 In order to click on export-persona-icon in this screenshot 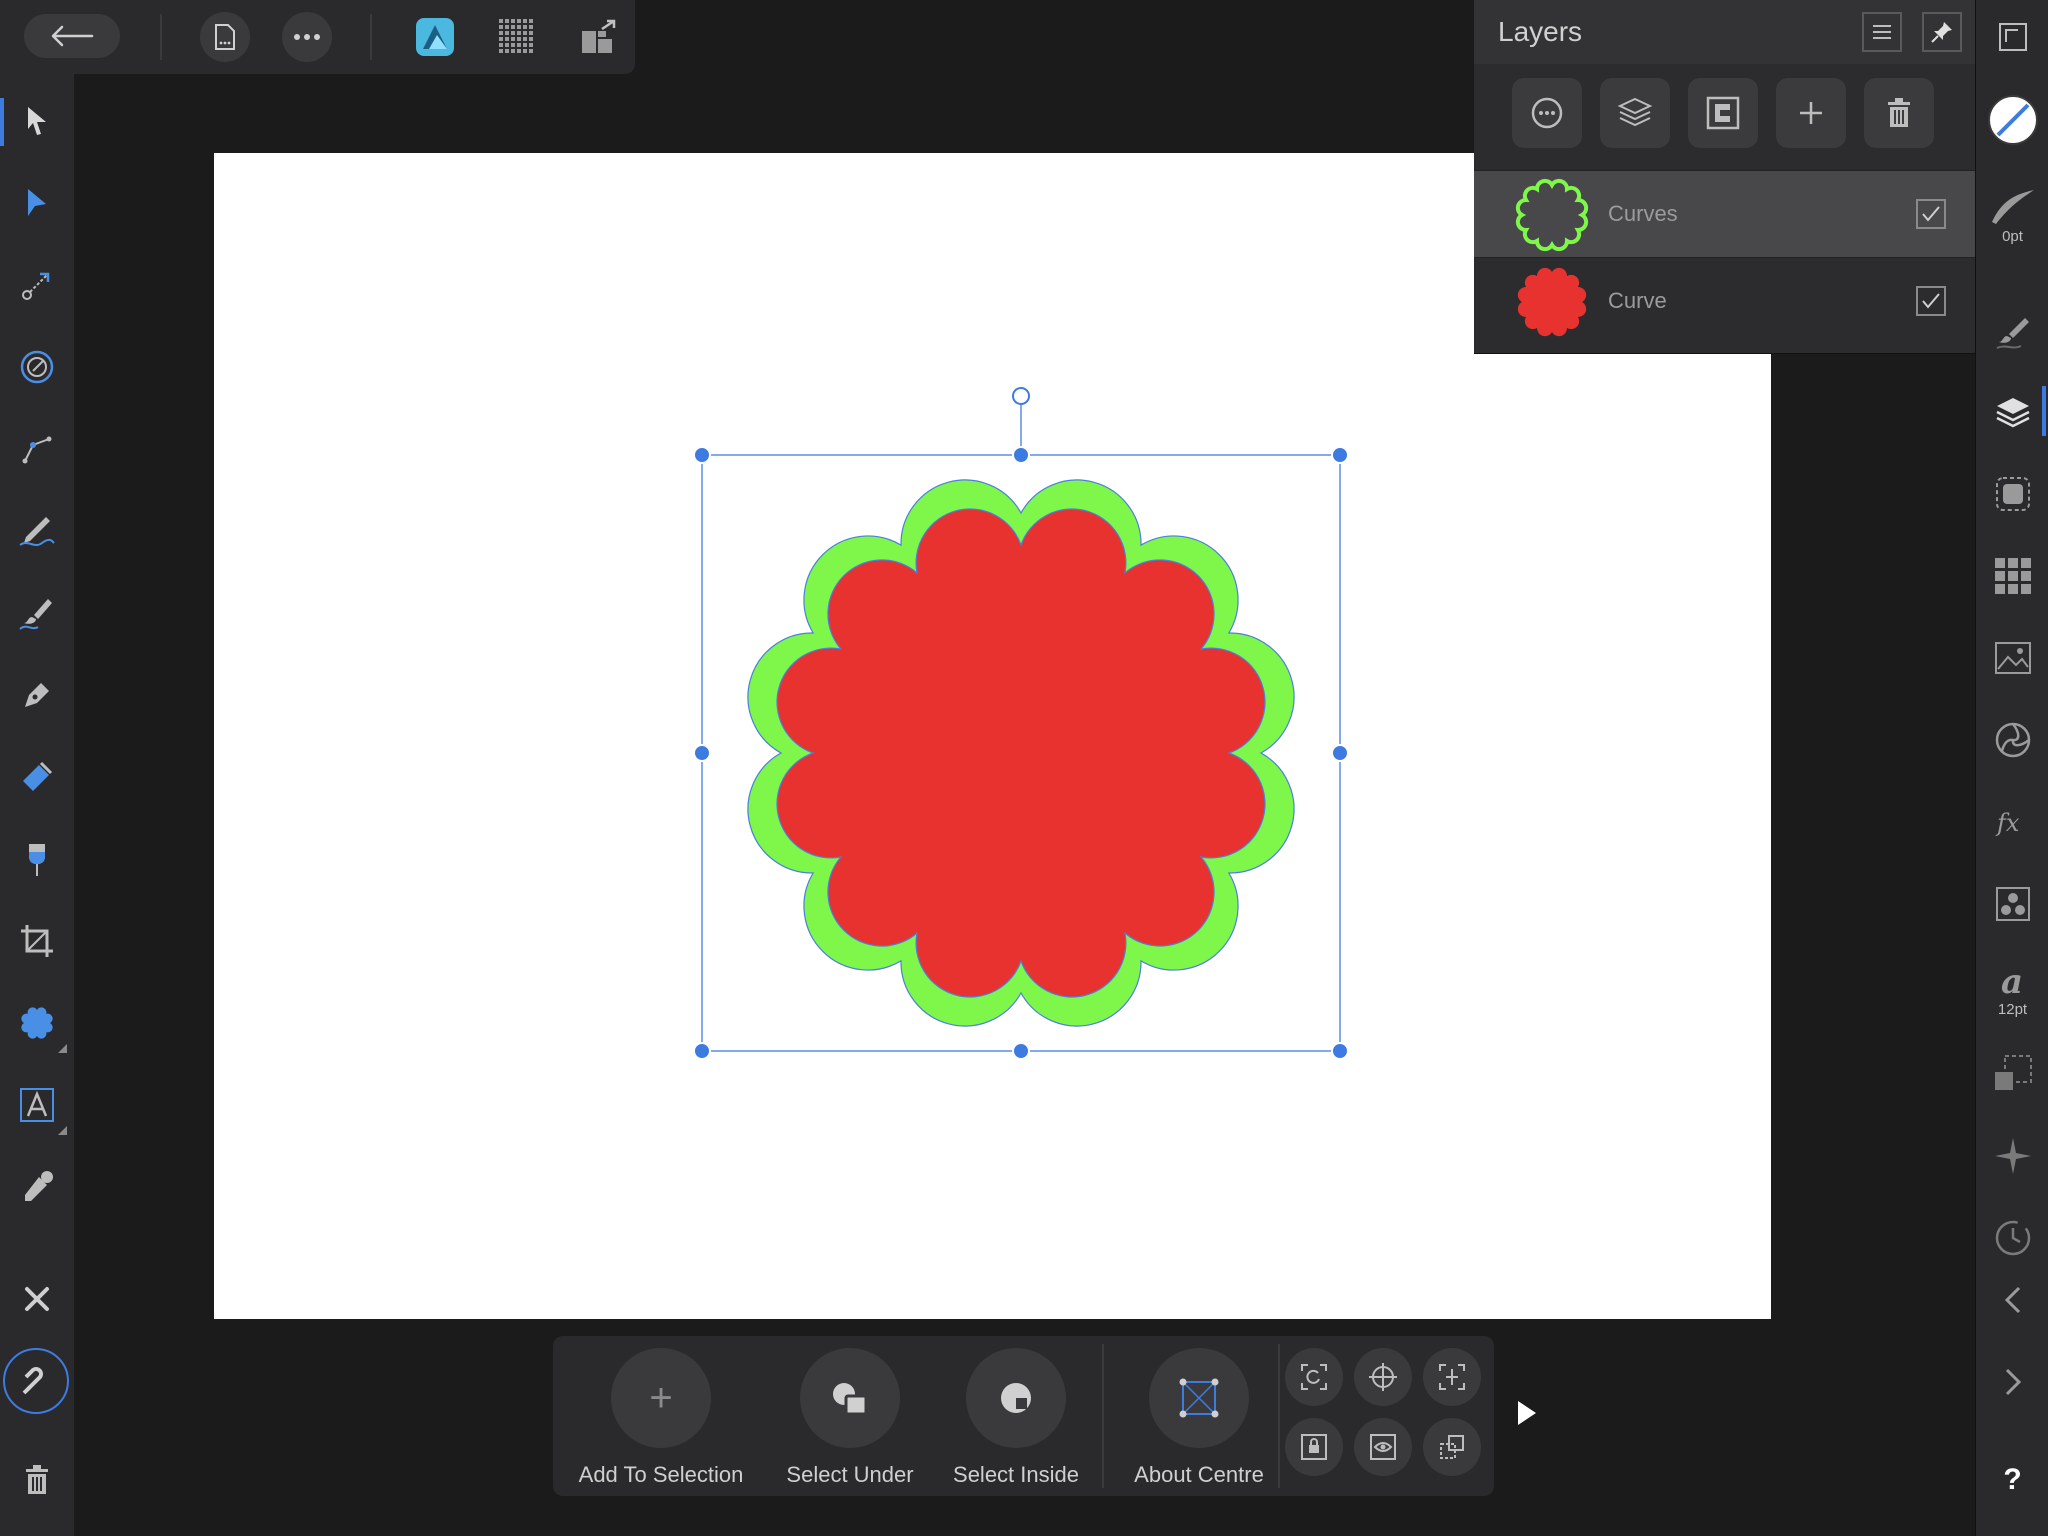, I will do `click(599, 37)`.